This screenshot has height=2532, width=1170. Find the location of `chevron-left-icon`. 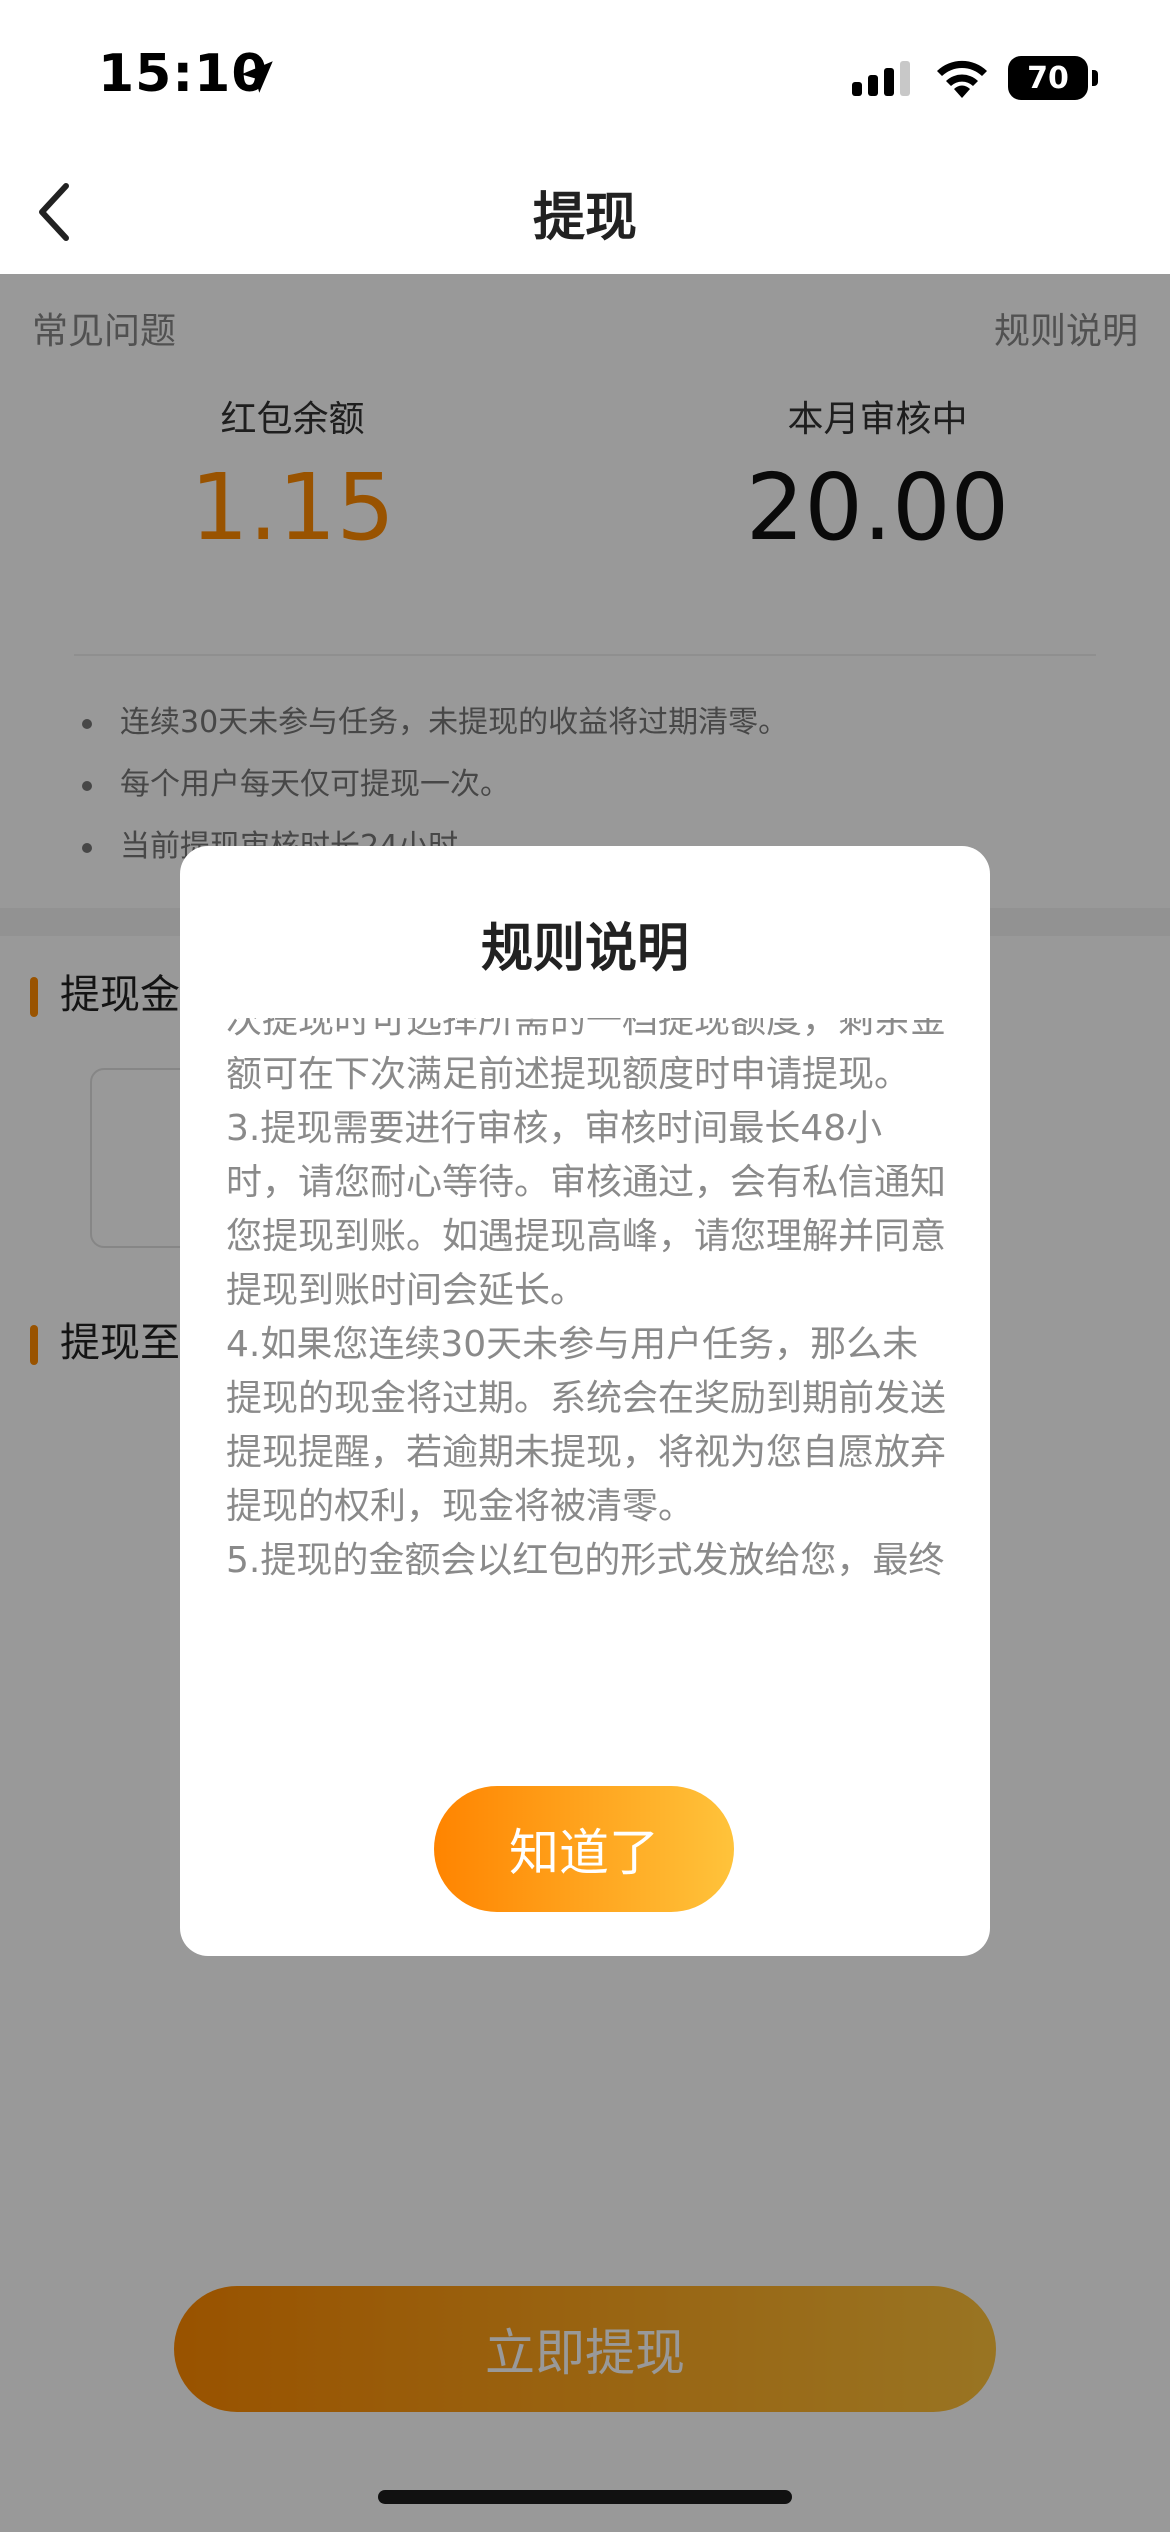

chevron-left-icon is located at coordinates (55, 212).